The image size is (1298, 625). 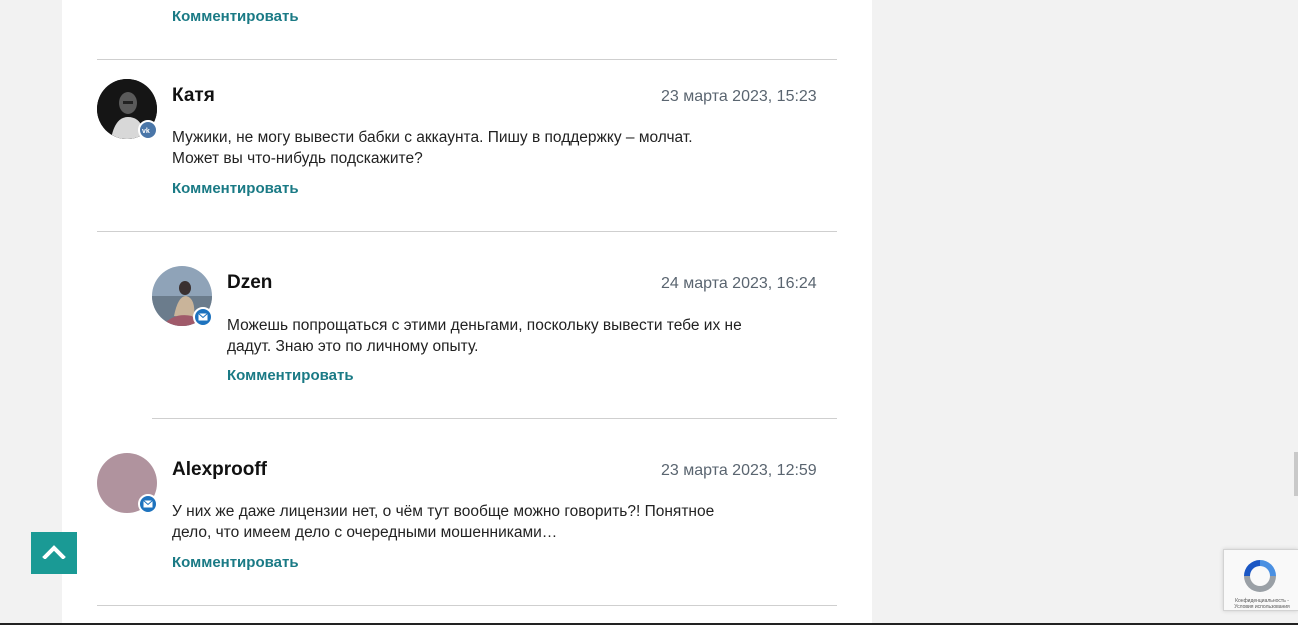 What do you see at coordinates (739, 283) in the screenshot?
I see `comment-date: 24 марта 2023, 16:24` at bounding box center [739, 283].